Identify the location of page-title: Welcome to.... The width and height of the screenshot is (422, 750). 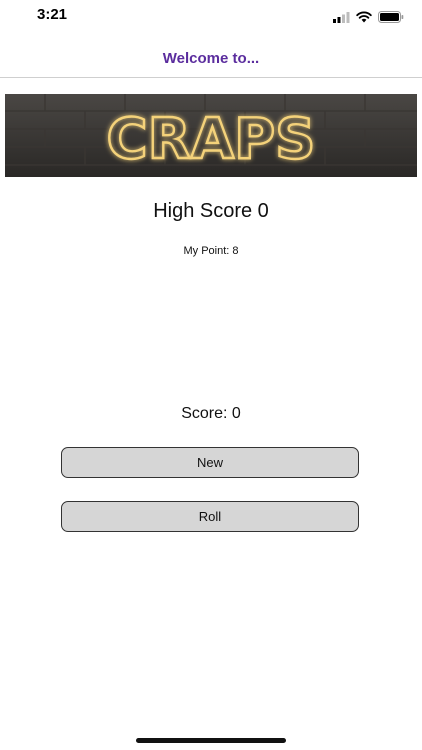
(211, 58).